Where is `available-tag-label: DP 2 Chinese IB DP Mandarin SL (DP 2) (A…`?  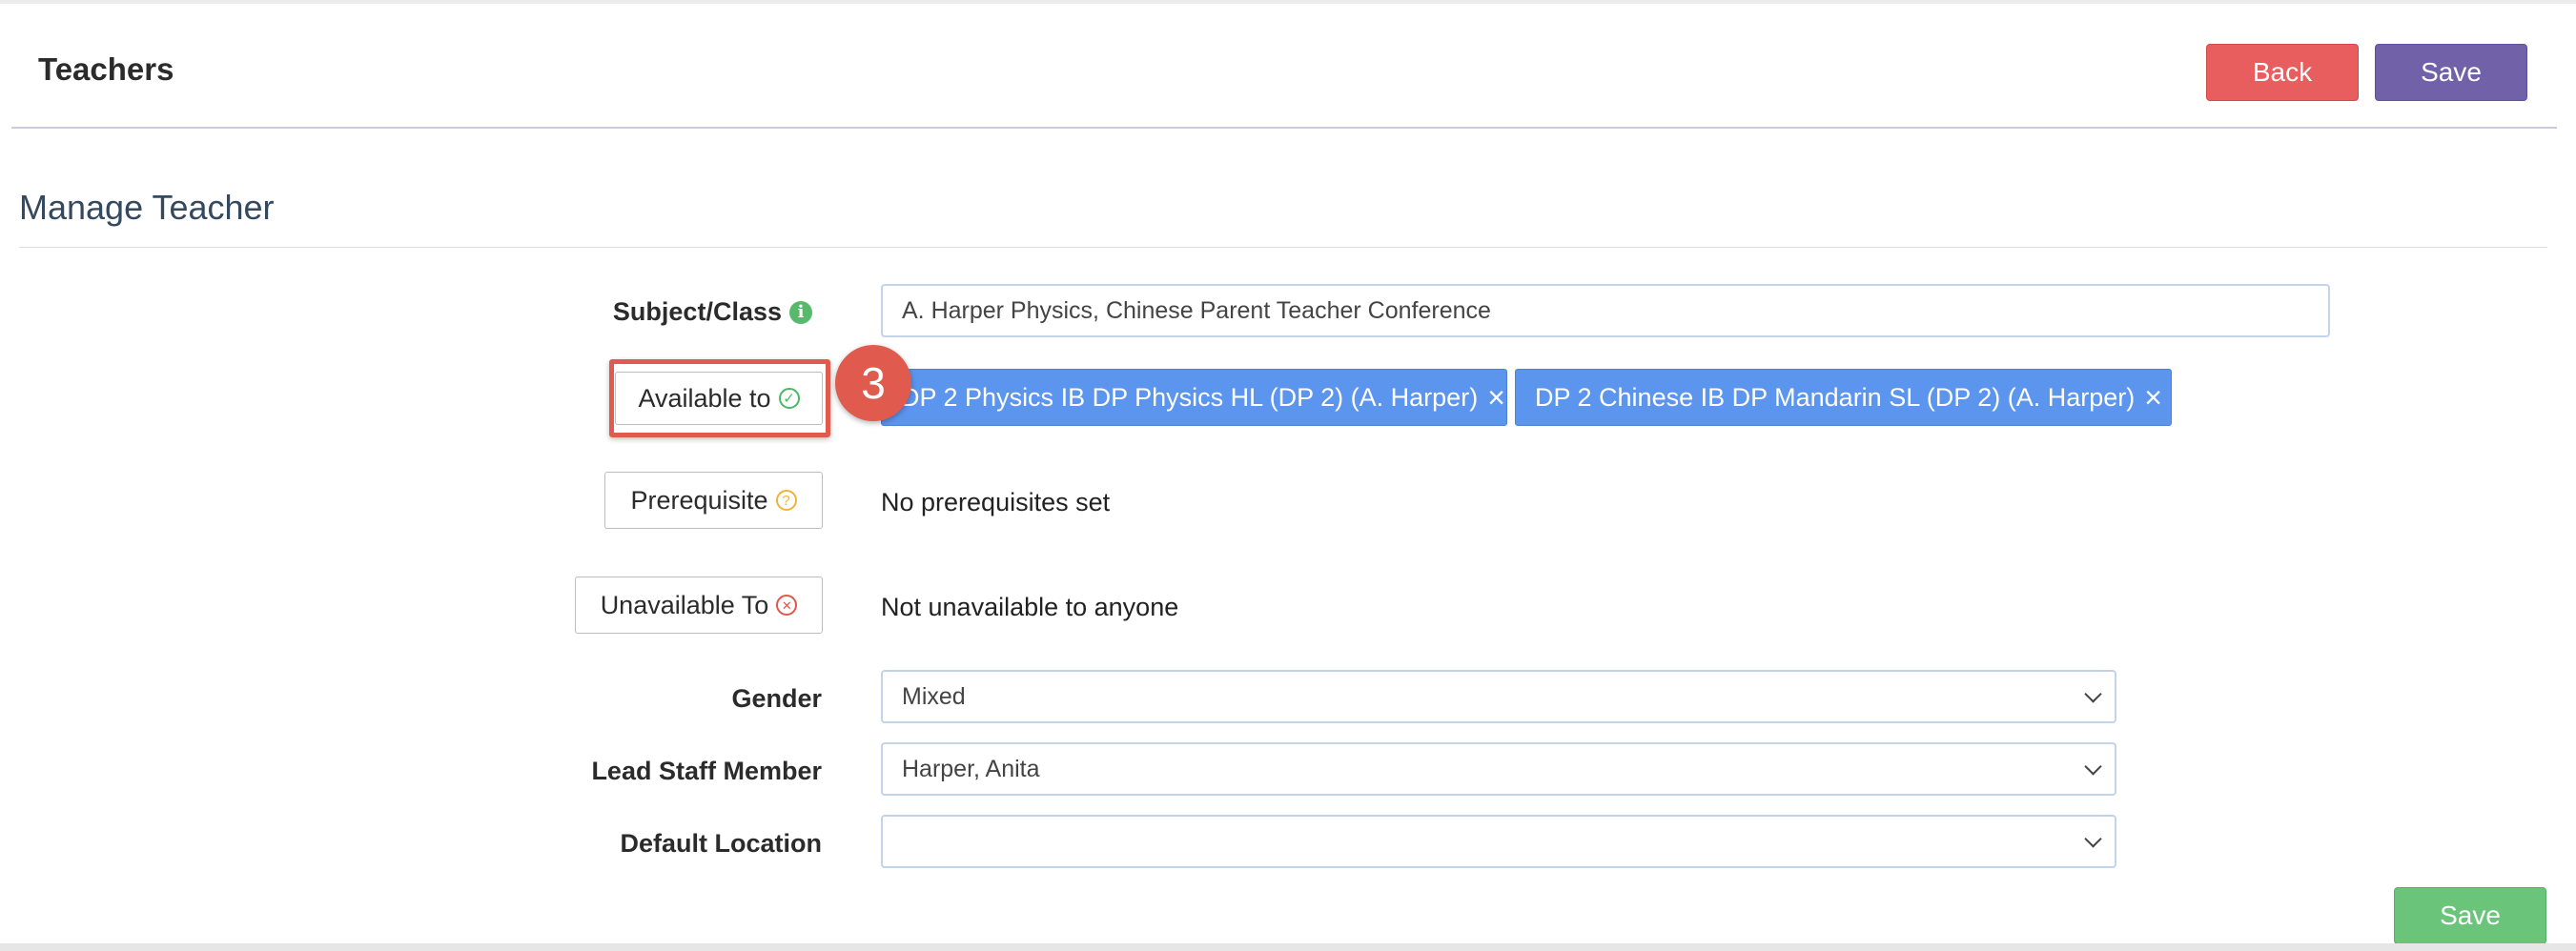
available-tag-label: DP 2 Chinese IB DP Mandarin SL (DP 2) (A… is located at coordinates (1835, 397).